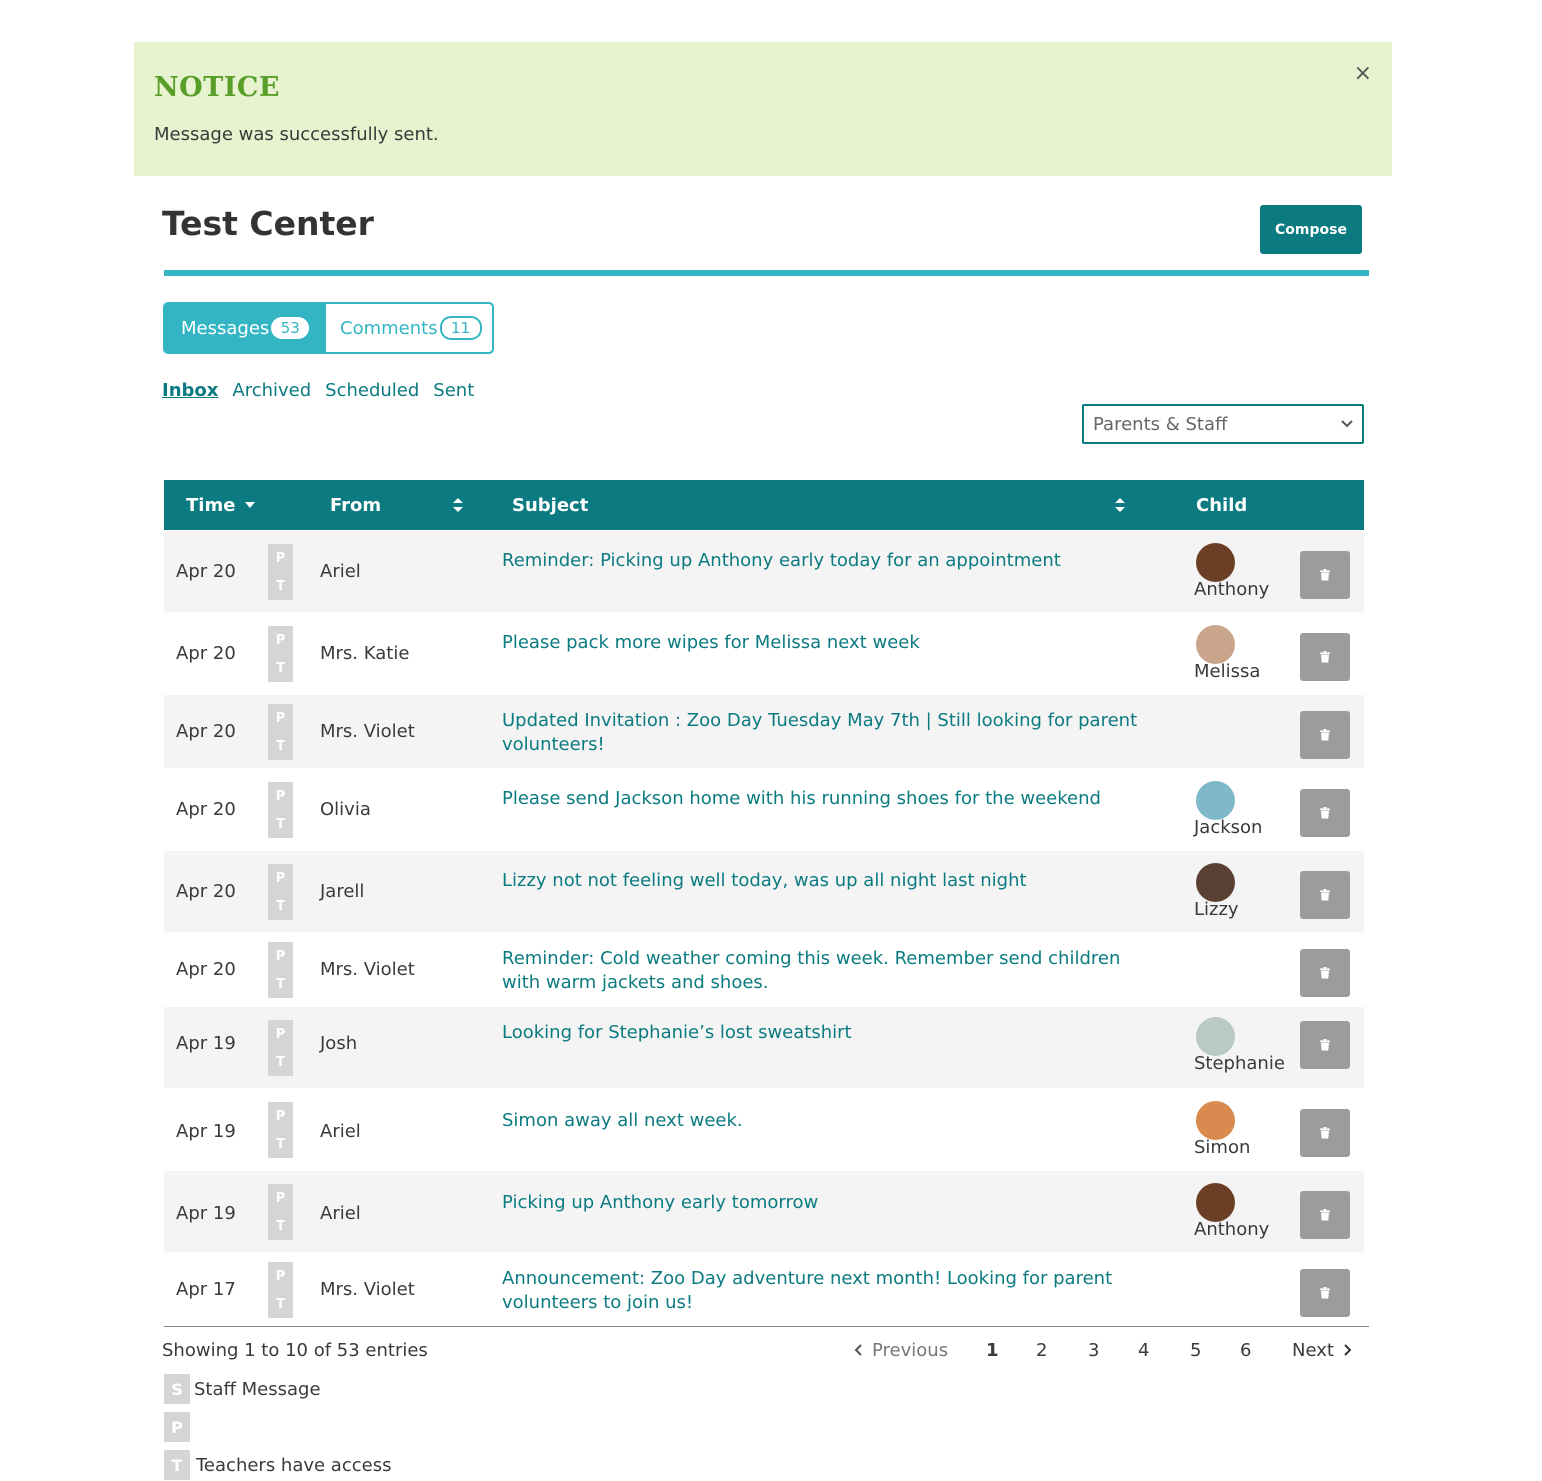 The image size is (1542, 1481). I want to click on child-tag: Lizzy, so click(1239, 891).